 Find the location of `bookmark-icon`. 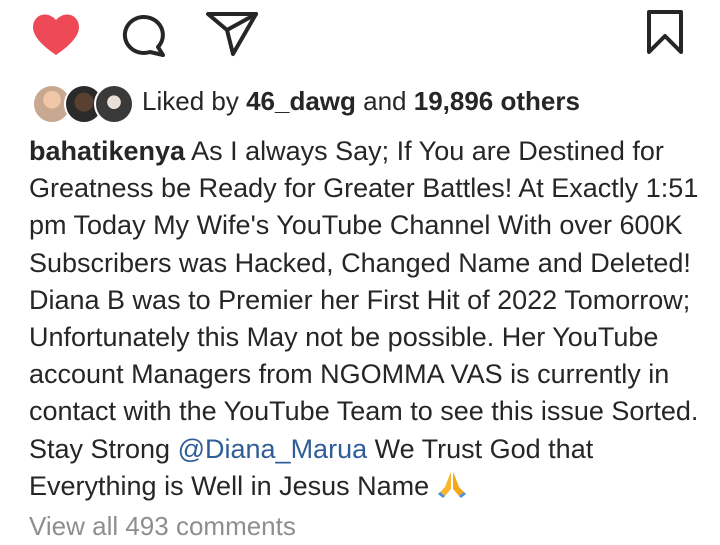

bookmark-icon is located at coordinates (665, 32).